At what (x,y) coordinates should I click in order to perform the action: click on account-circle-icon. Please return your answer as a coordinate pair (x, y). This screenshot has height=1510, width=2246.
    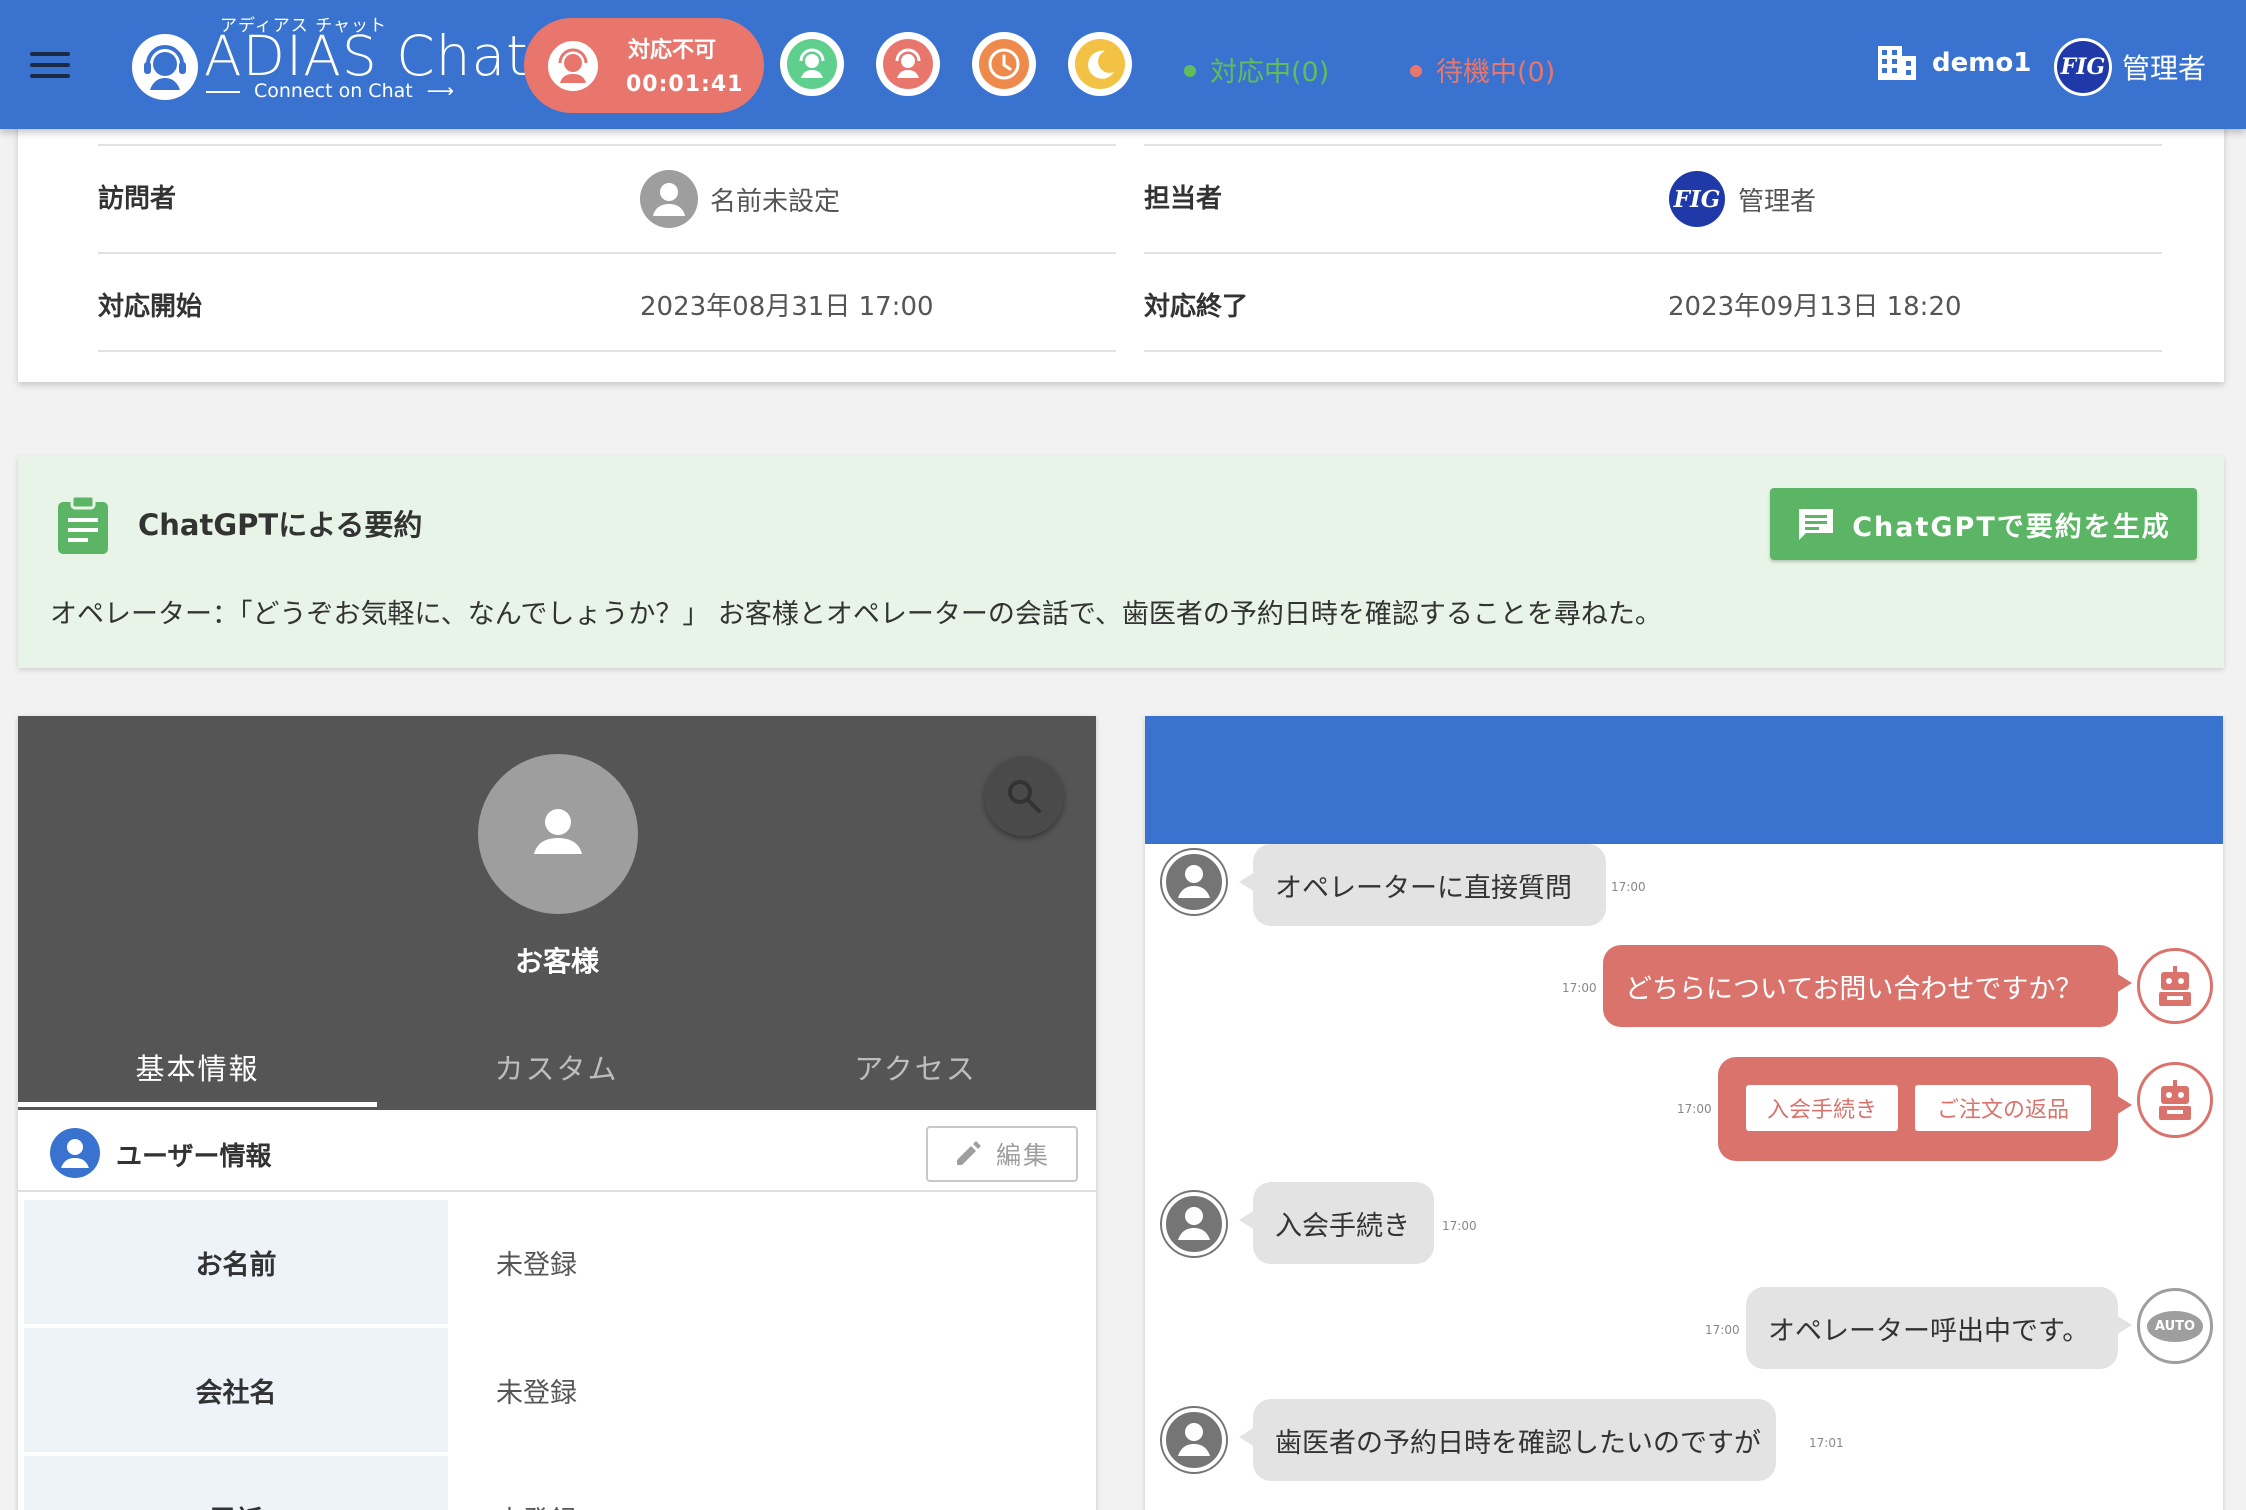
    Looking at the image, I should click on (75, 1153).